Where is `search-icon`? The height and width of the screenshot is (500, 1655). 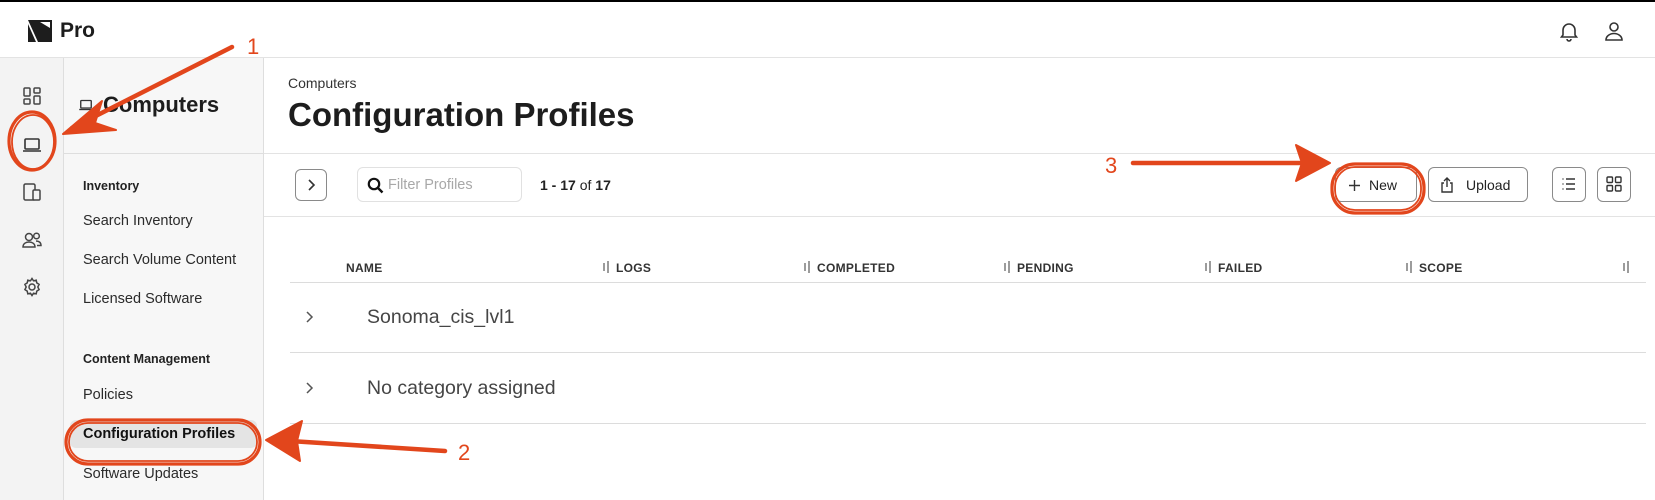
search-icon is located at coordinates (375, 185).